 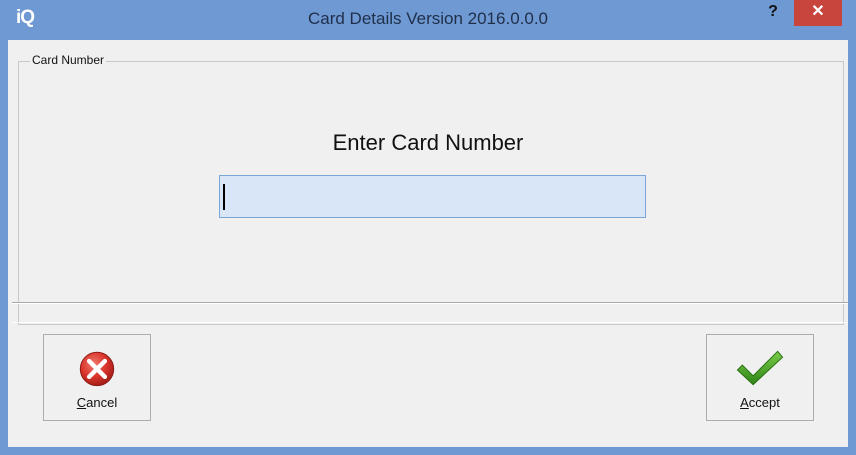 I want to click on check-mark-icon, so click(x=760, y=368).